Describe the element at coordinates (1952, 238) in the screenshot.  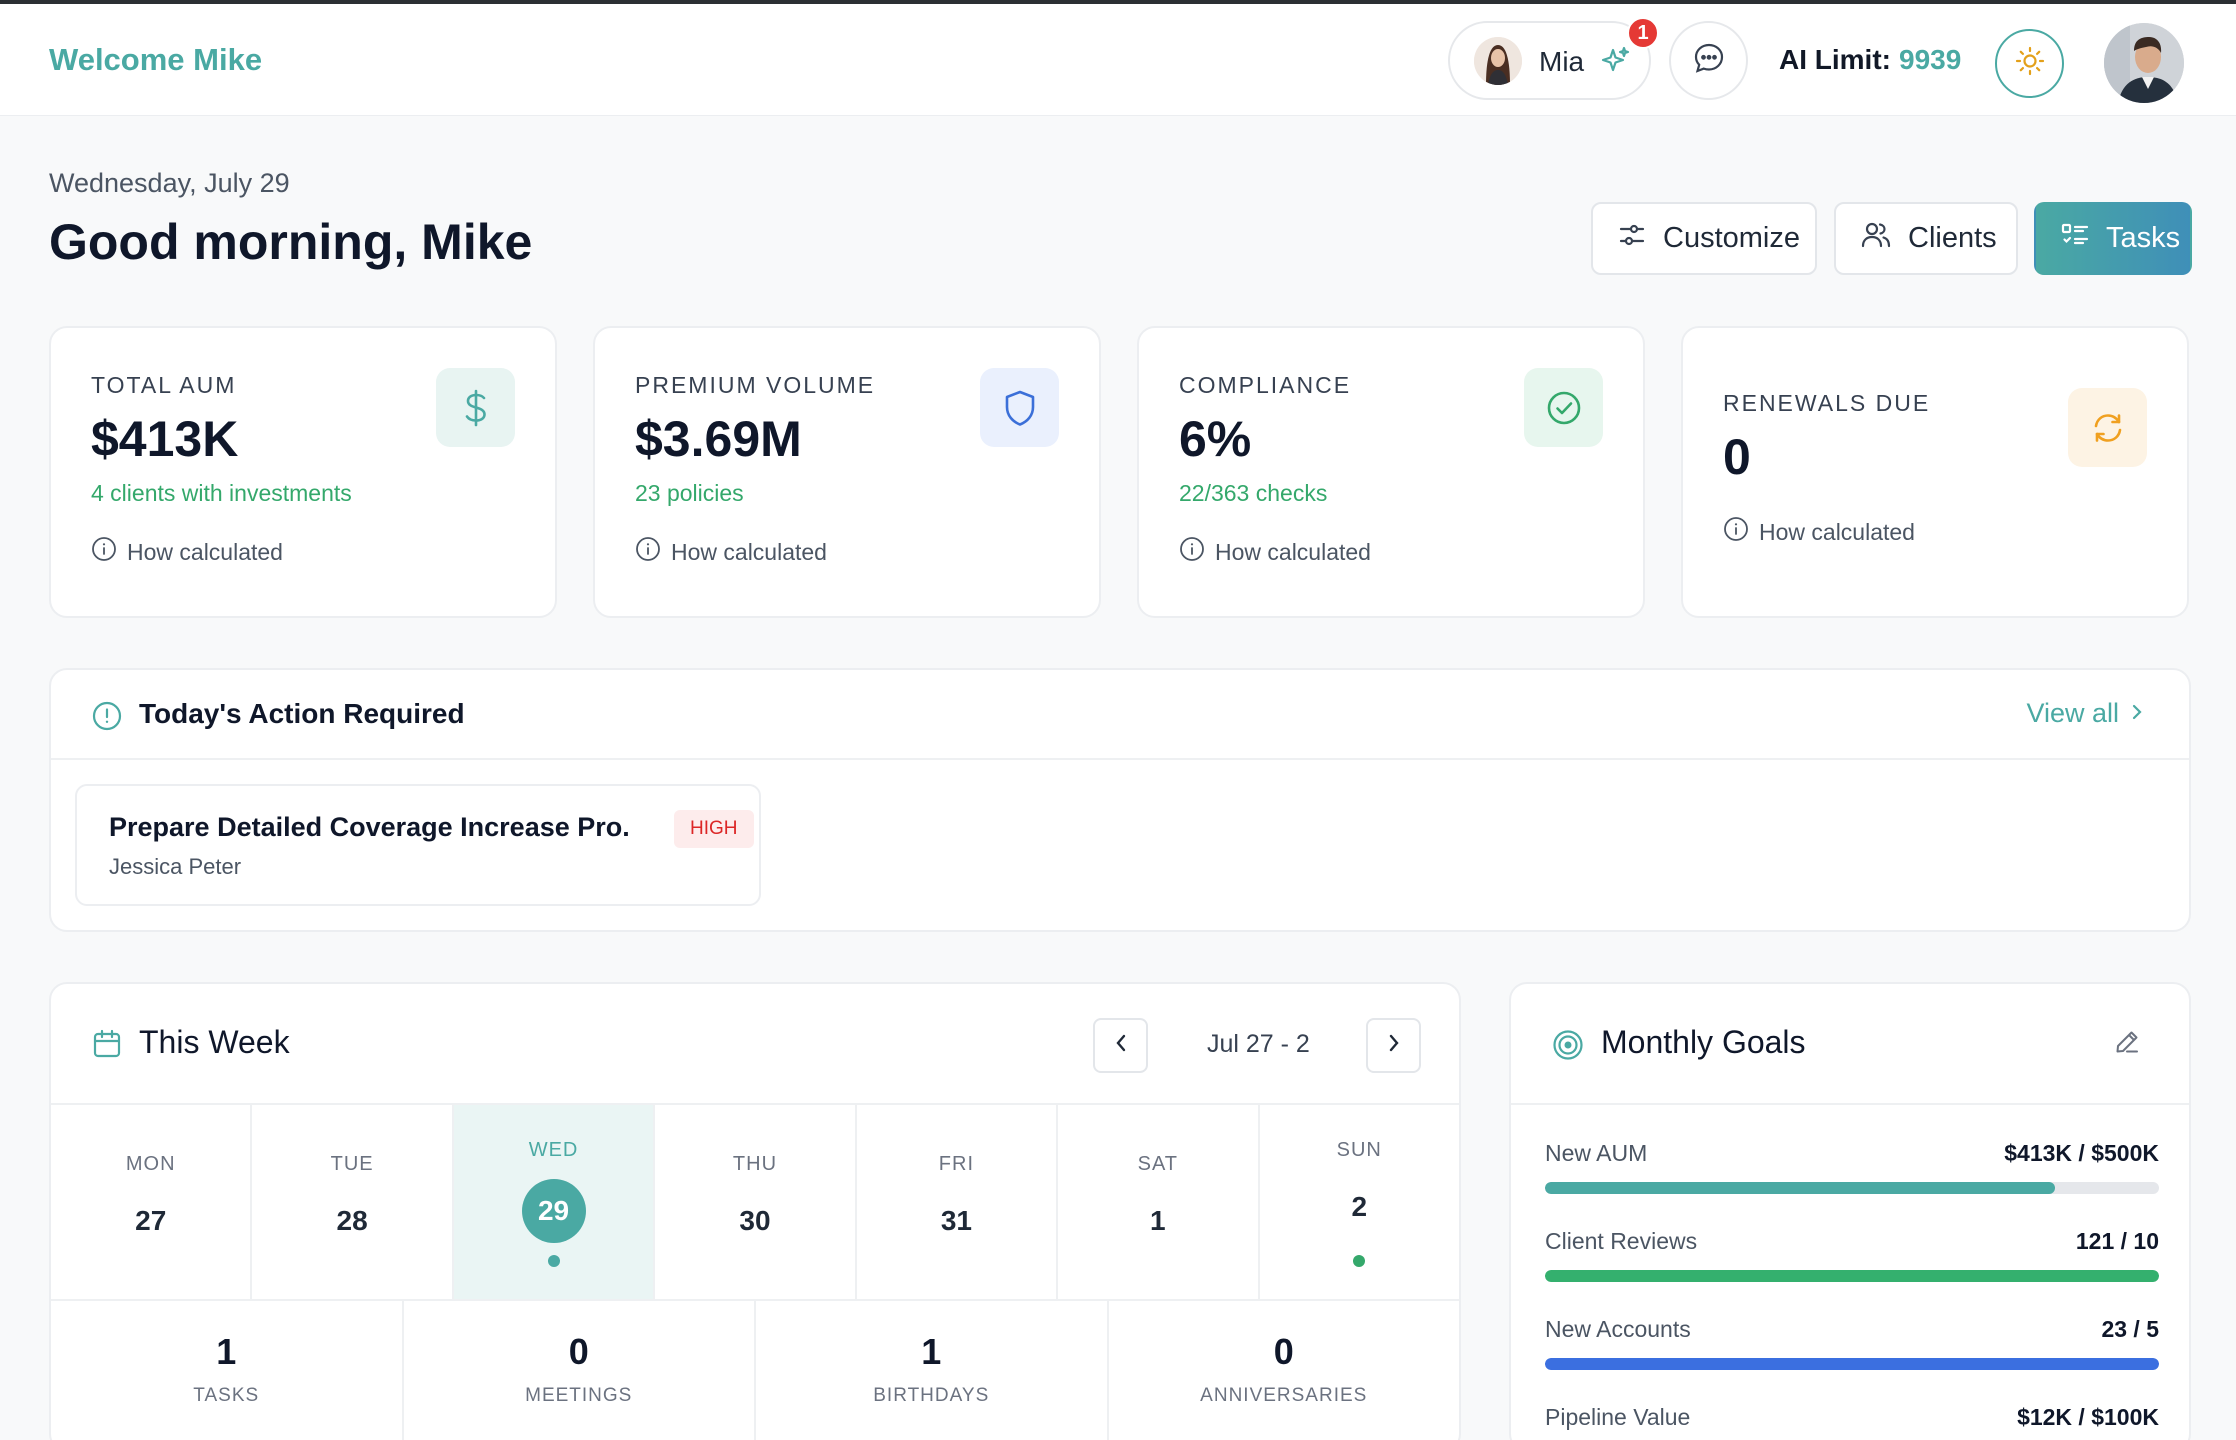
I see `clients-label: Clients` at that location.